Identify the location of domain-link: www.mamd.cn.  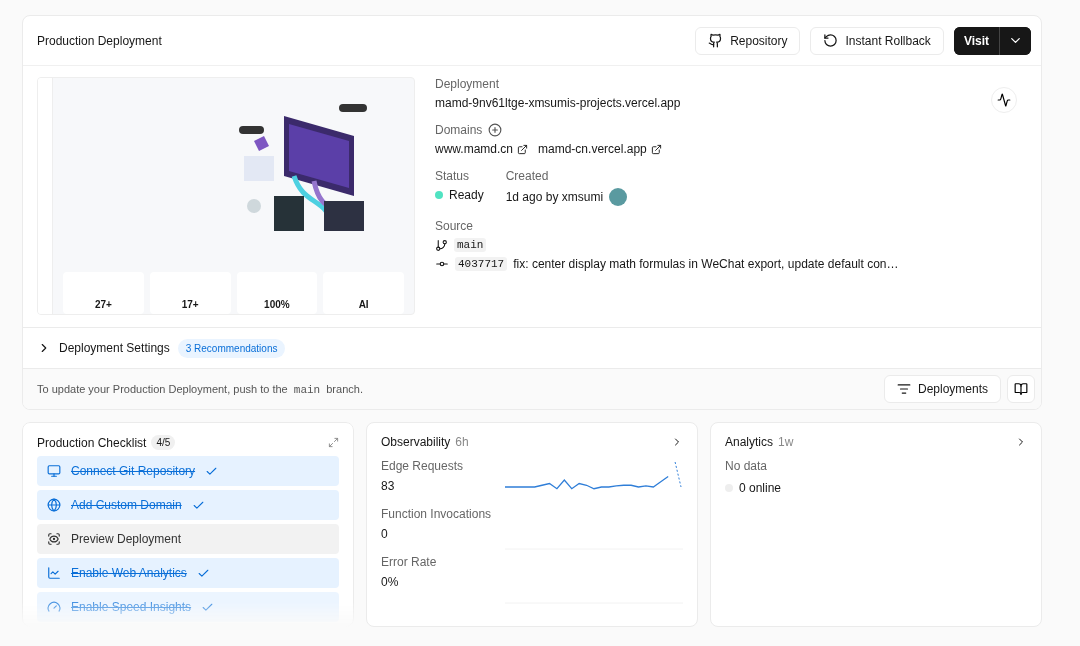
(474, 149).